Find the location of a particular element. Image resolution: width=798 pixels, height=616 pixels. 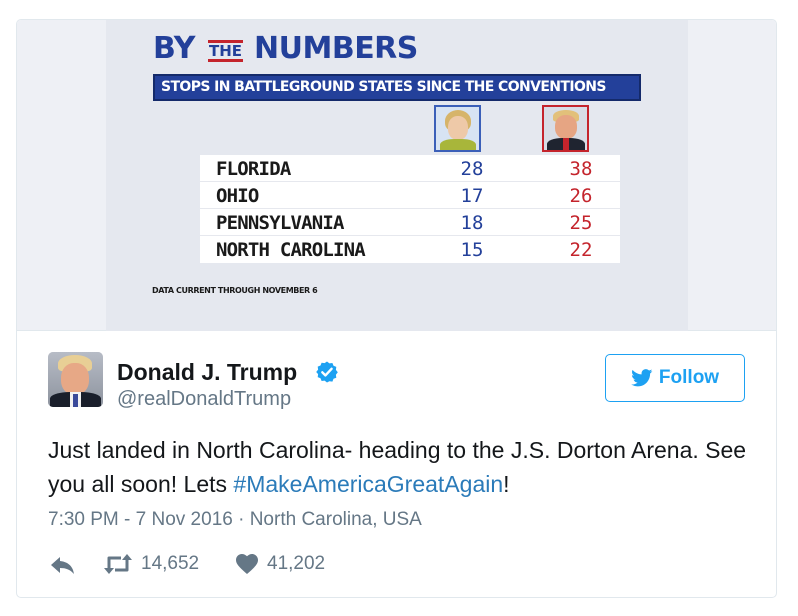

graphic-title-numbers: NUMBERS is located at coordinates (336, 48).